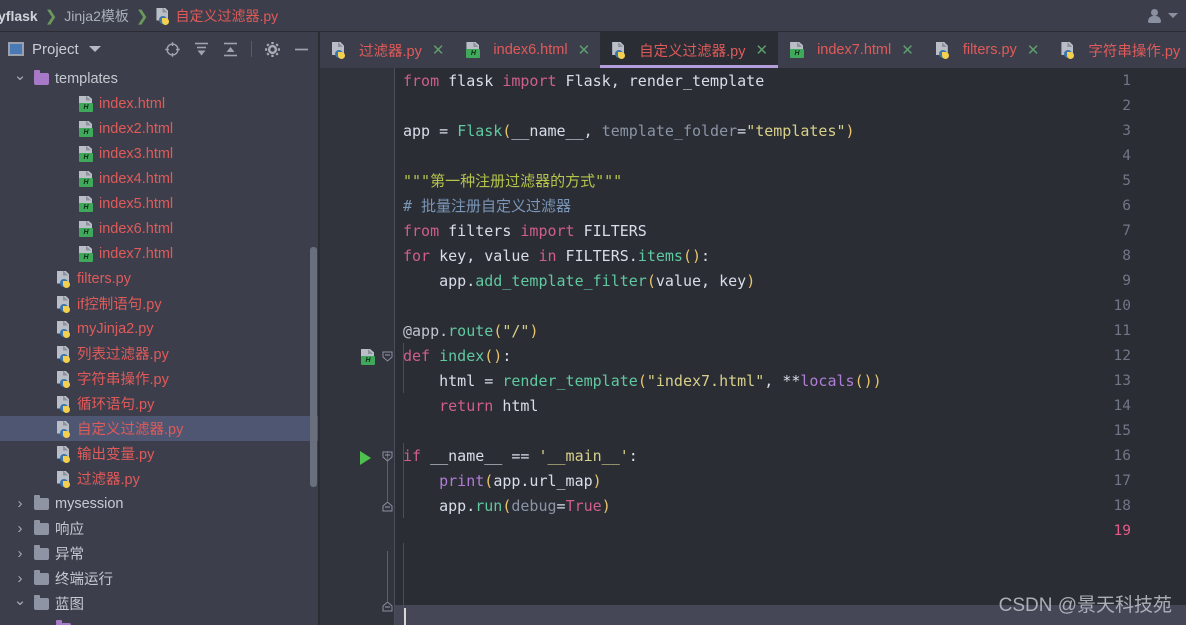 The image size is (1186, 625). Describe the element at coordinates (172, 49) in the screenshot. I see `select-opened-file-icon` at that location.